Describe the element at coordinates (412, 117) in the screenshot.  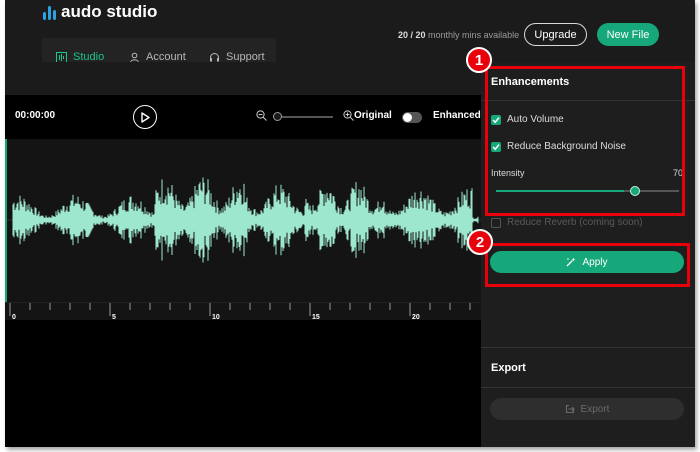
I see `enhanced-toggle` at that location.